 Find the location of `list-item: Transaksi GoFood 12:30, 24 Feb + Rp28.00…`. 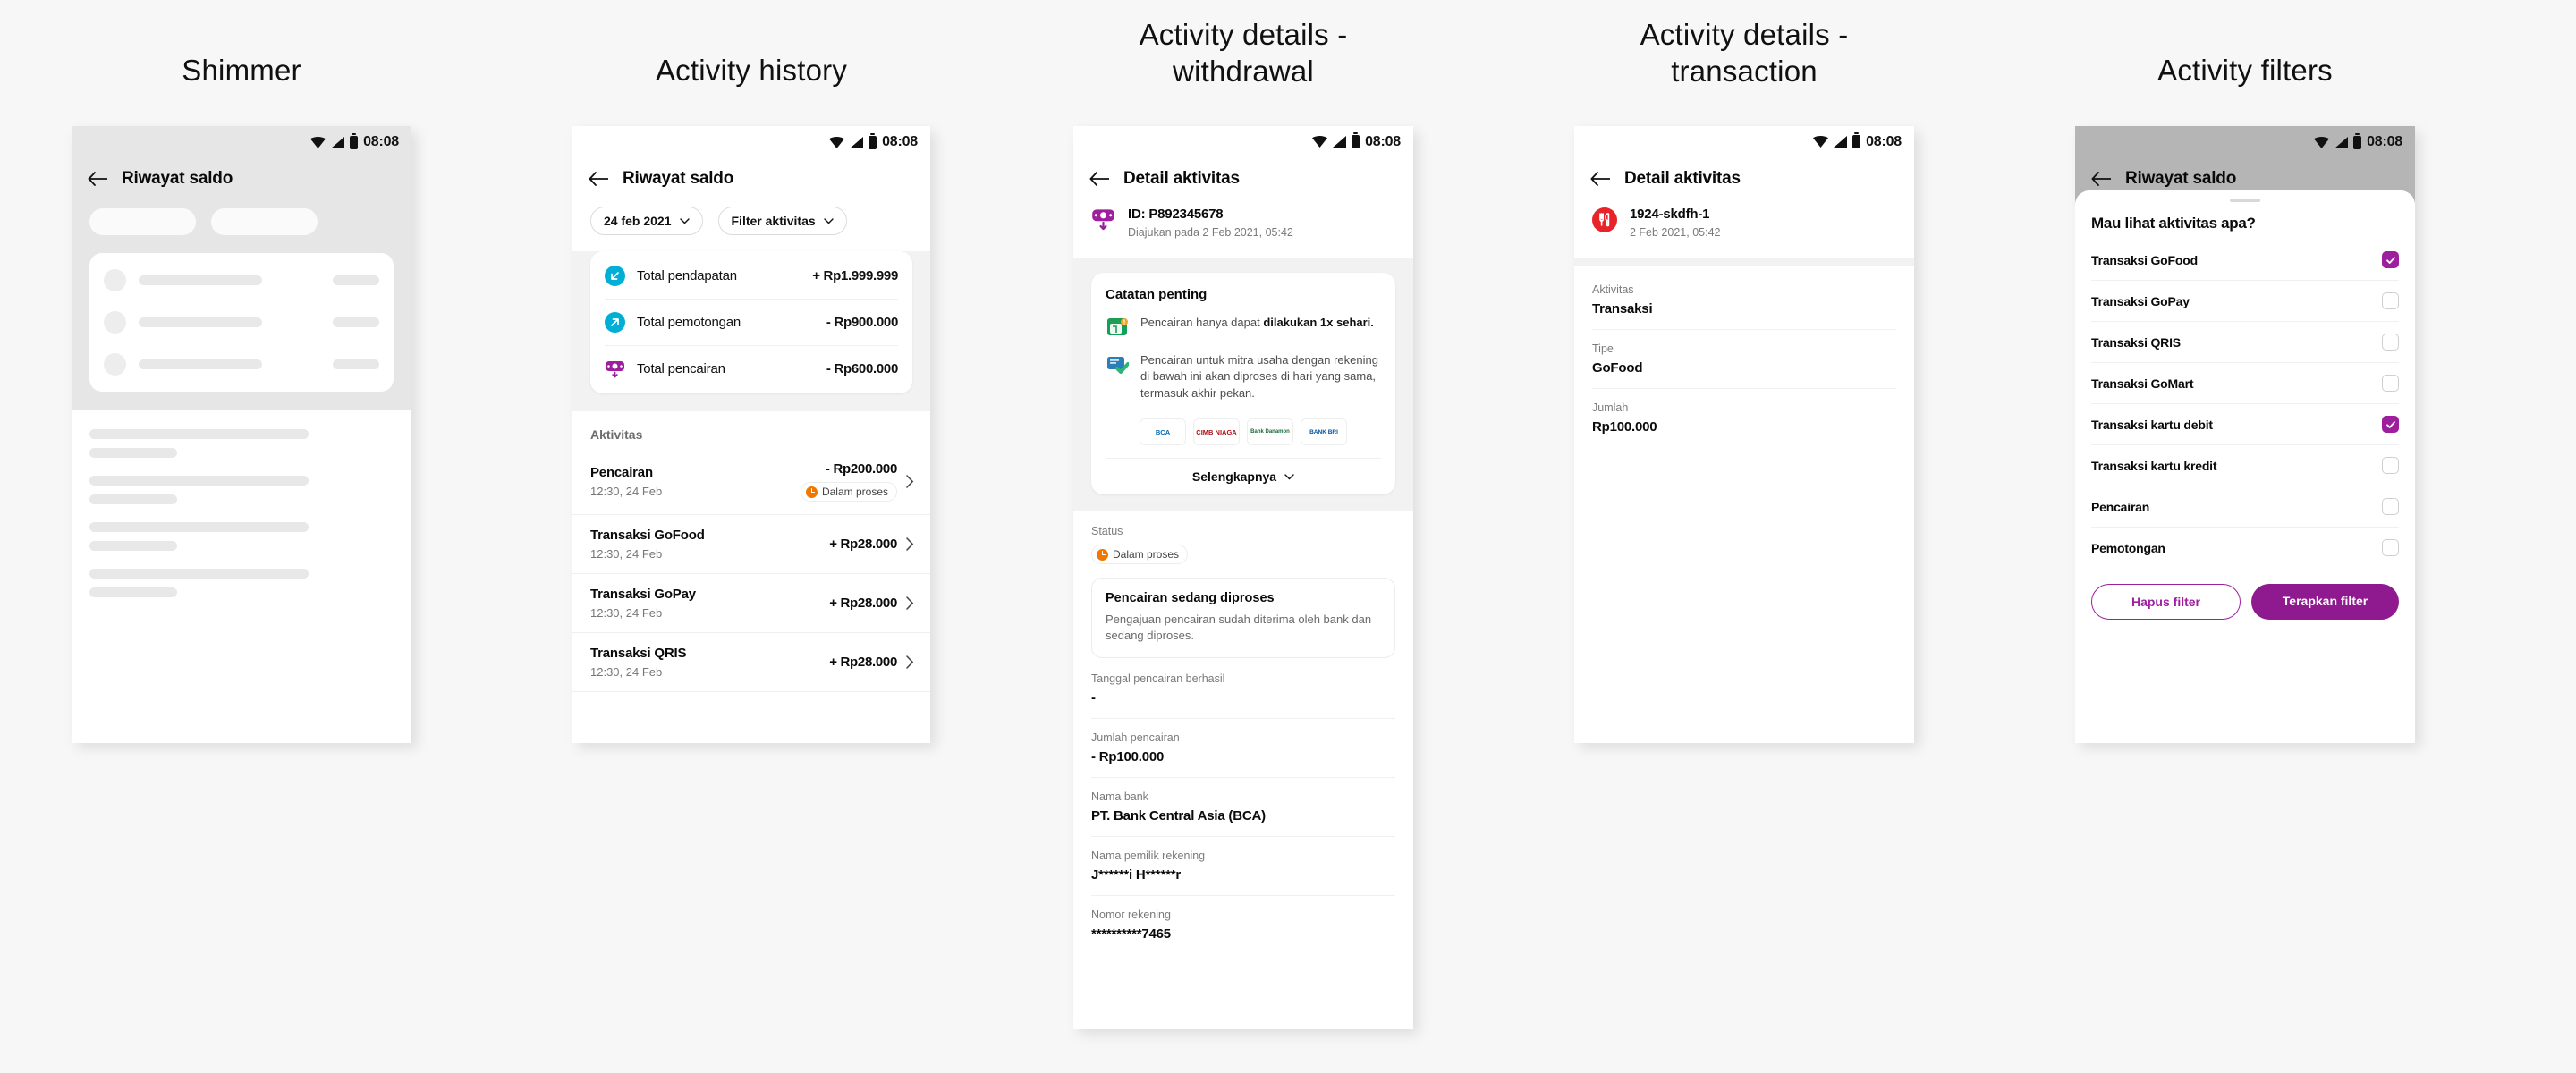

list-item: Transaksi GoFood 12:30, 24 Feb + Rp28.00… is located at coordinates (751, 545).